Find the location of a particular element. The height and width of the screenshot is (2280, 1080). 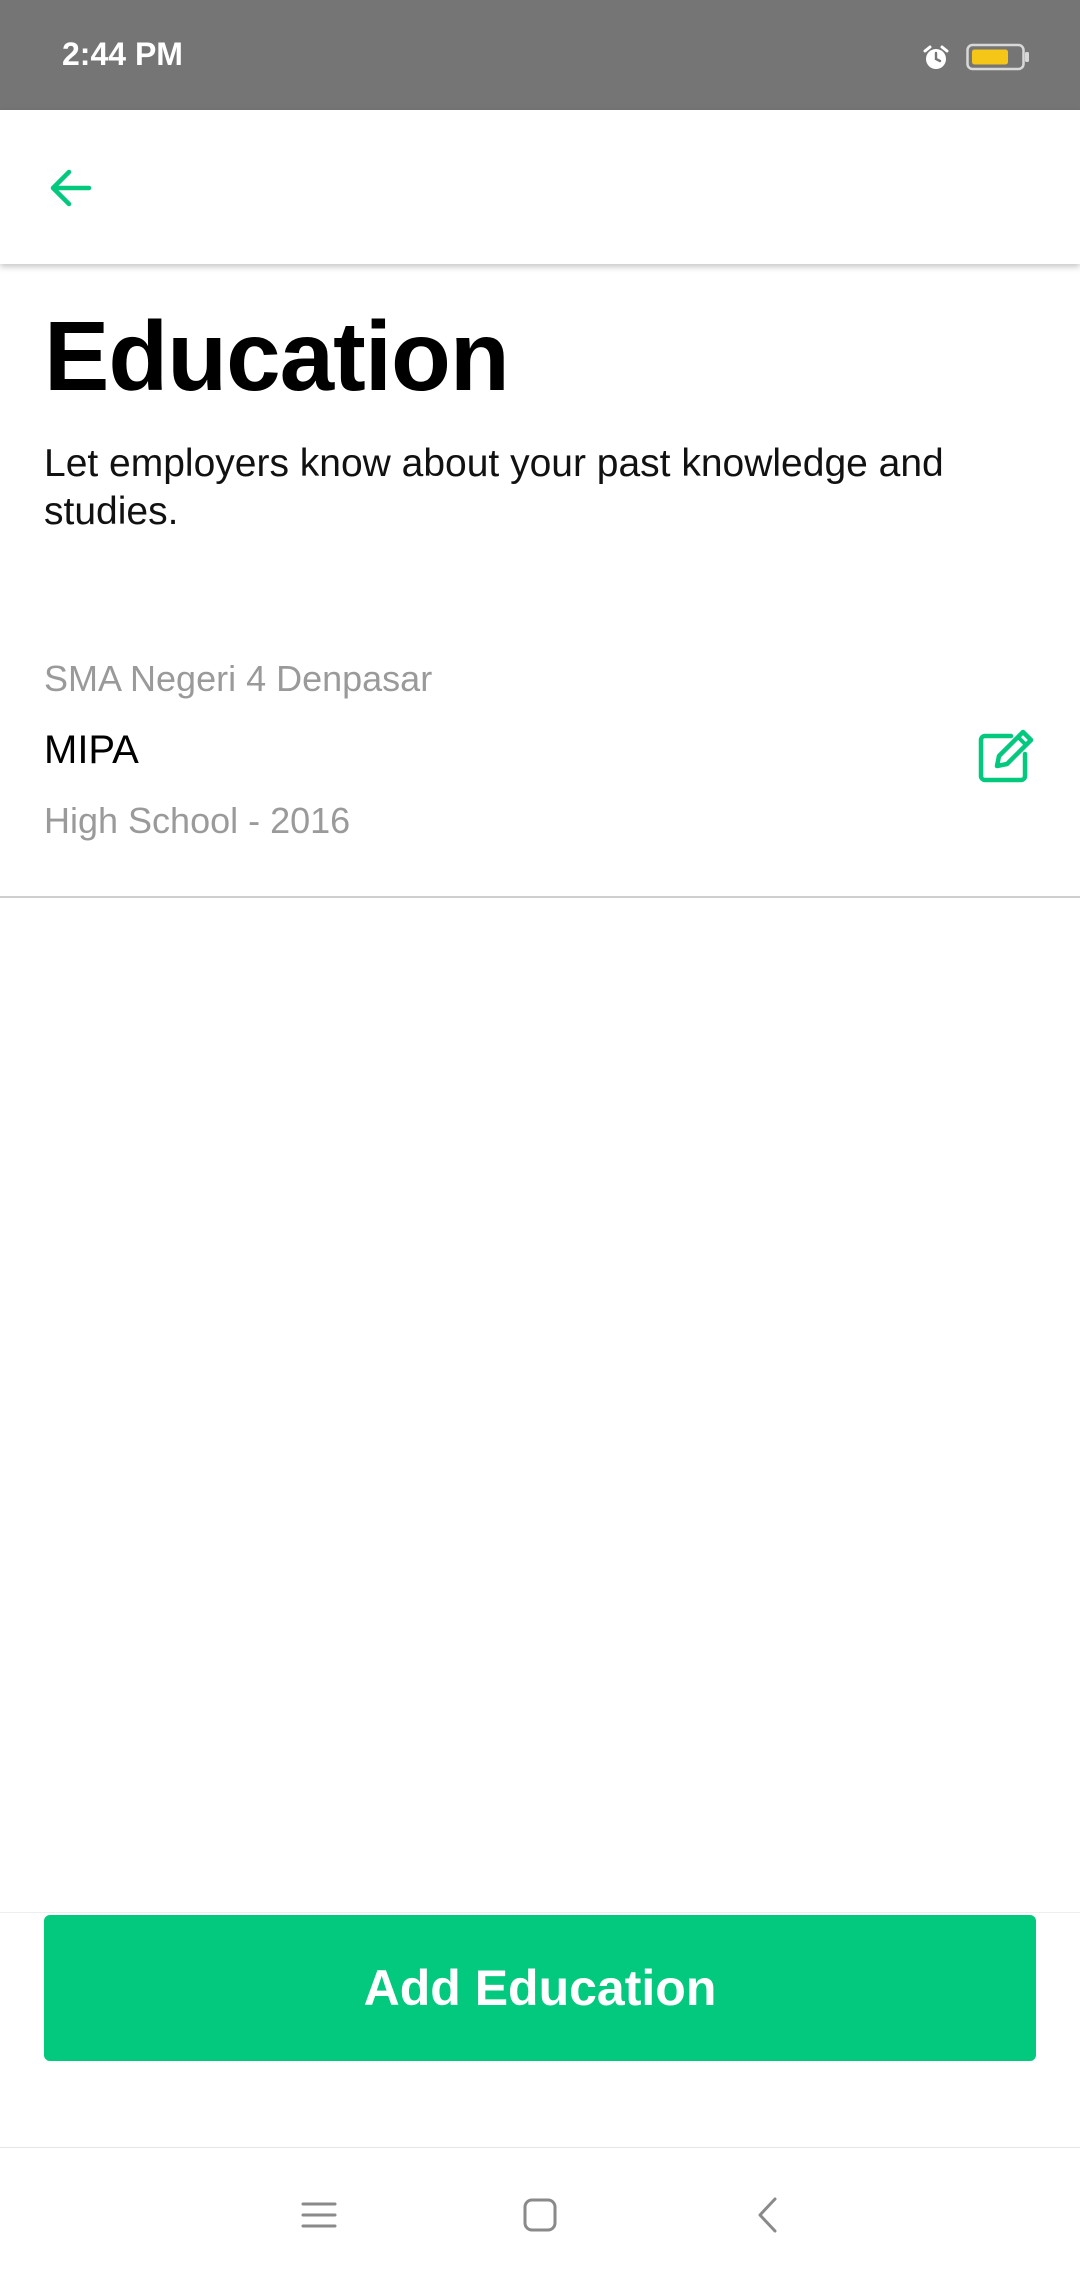

edit-education-button is located at coordinates (1006, 756).